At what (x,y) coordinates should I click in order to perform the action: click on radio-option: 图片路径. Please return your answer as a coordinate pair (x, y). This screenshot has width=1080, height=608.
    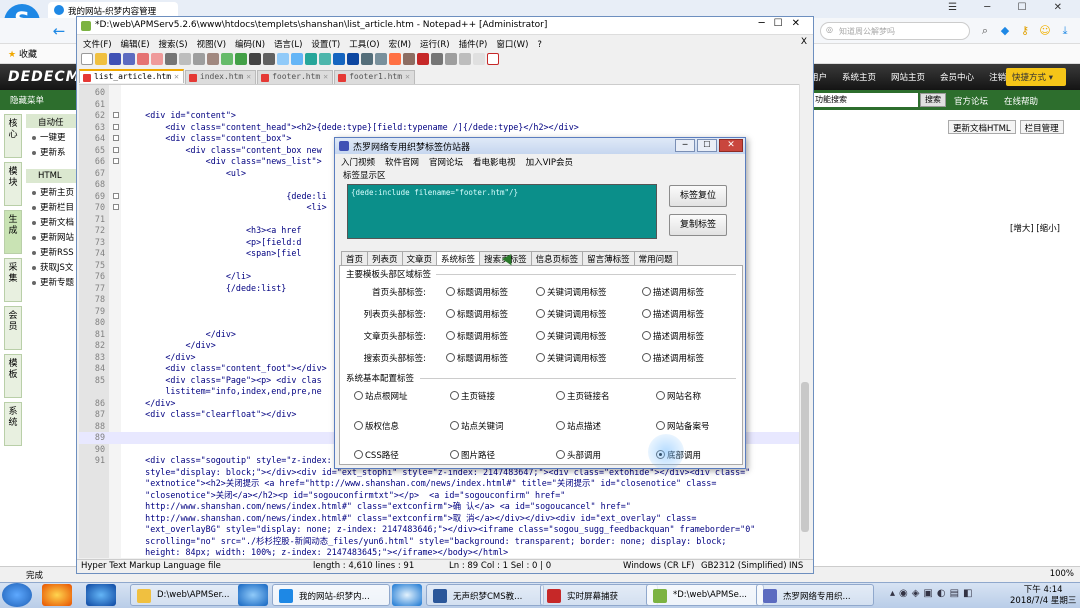
    Looking at the image, I should click on (472, 455).